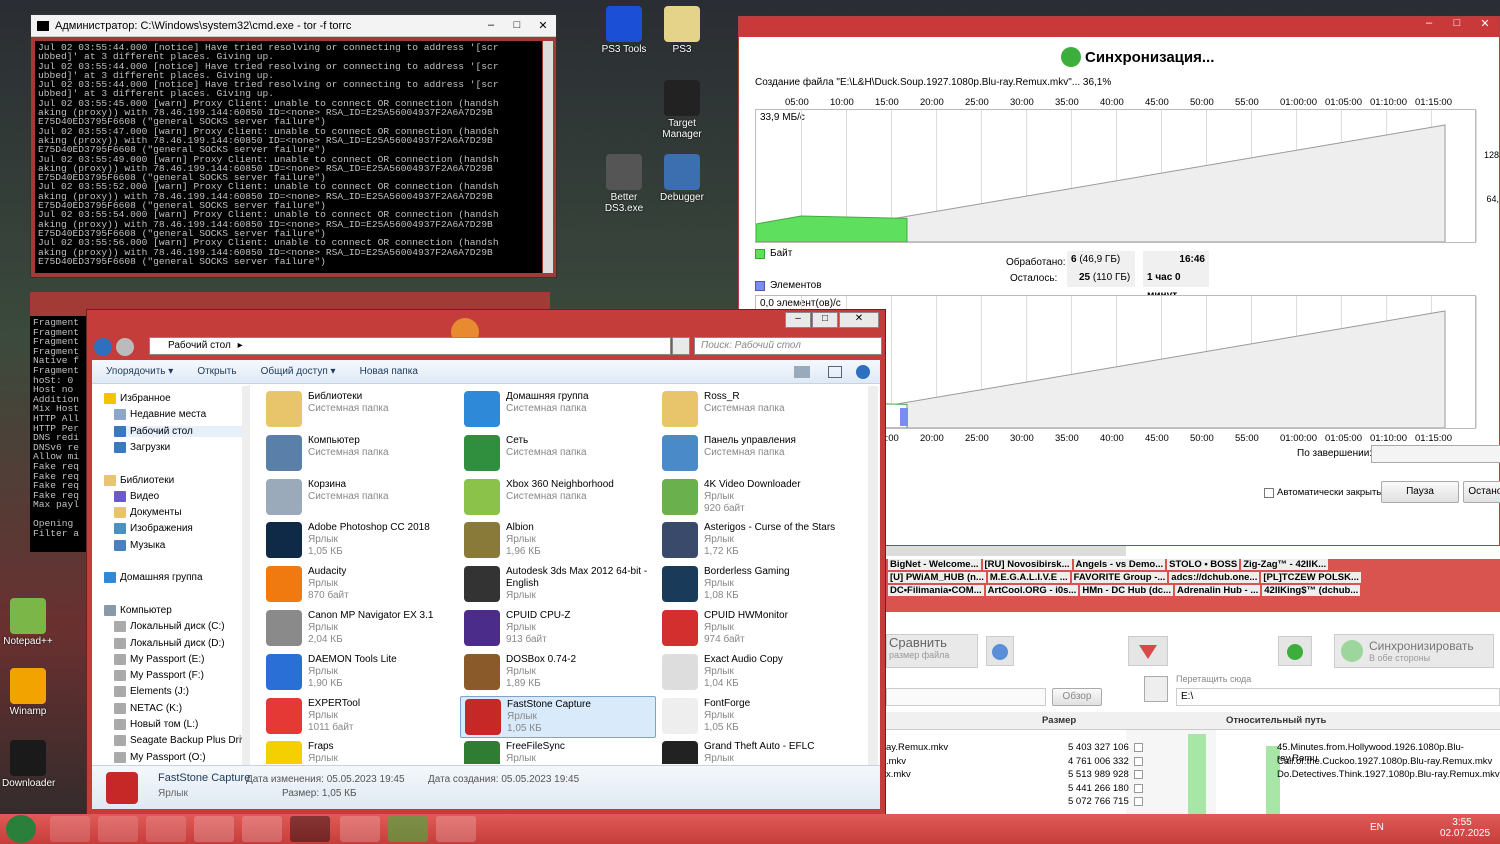 This screenshot has height=844, width=1500. What do you see at coordinates (169, 627) in the screenshot?
I see `nav-item: Локальный диск (C:)` at bounding box center [169, 627].